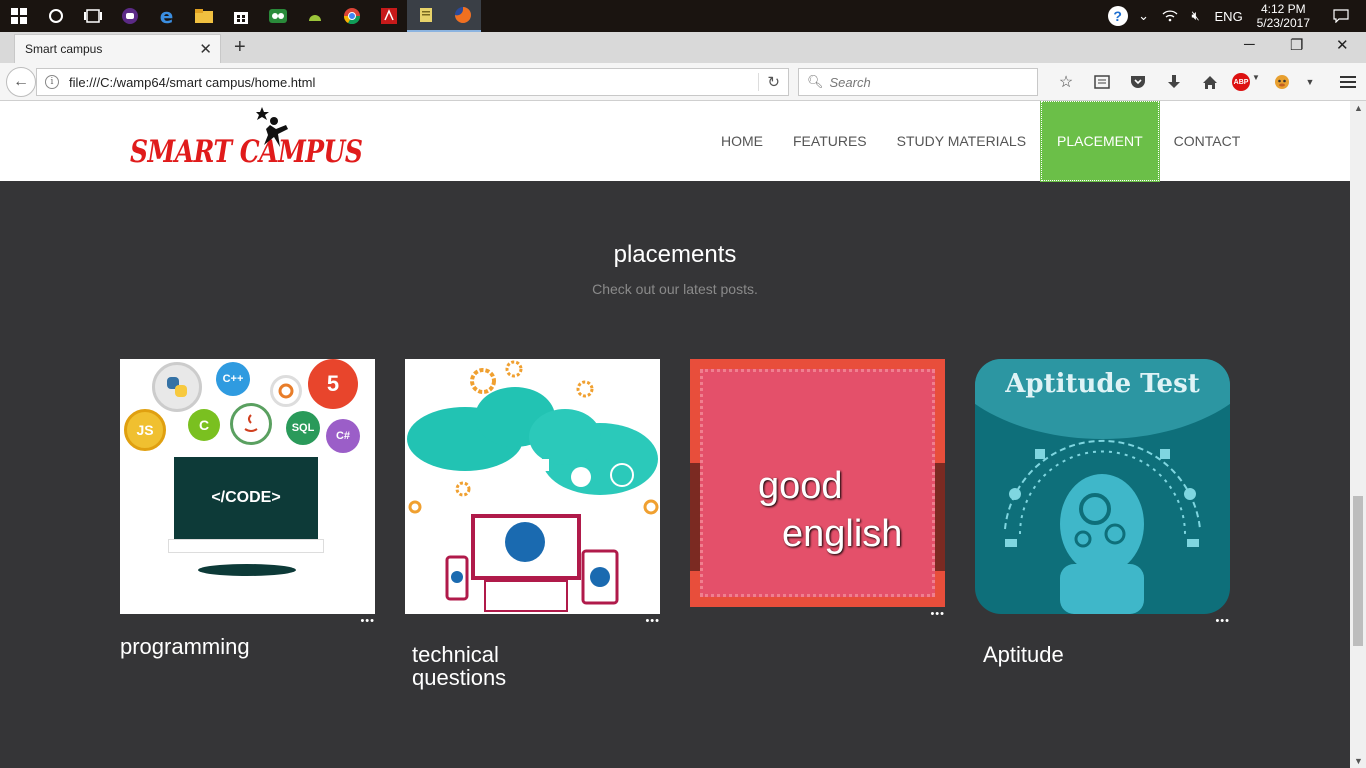 The width and height of the screenshot is (1366, 768). I want to click on browser-tab-bar: Smart campus ✕ + ─ ❐ ✕, so click(683, 47).